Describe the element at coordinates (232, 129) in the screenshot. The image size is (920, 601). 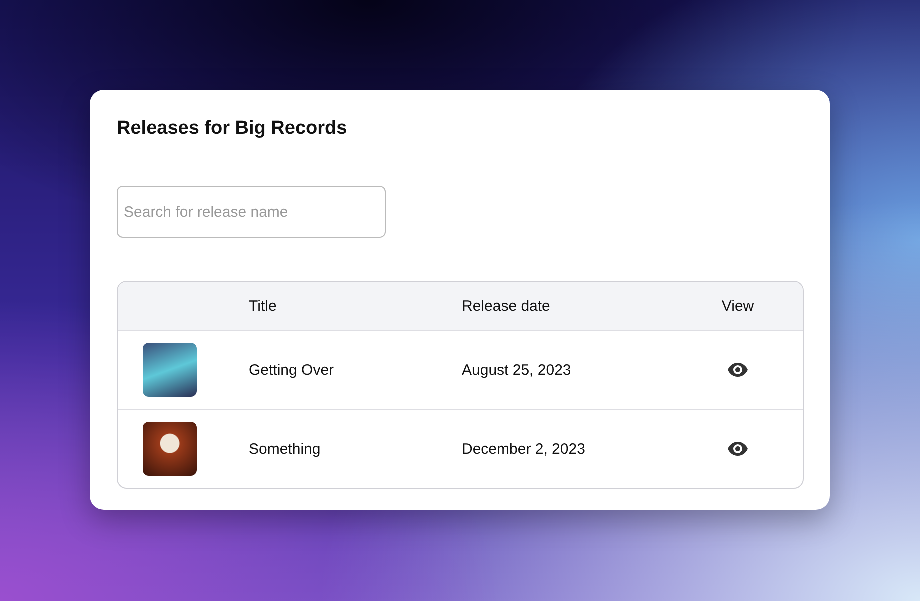
I see `page-title: Releases for Big Records` at that location.